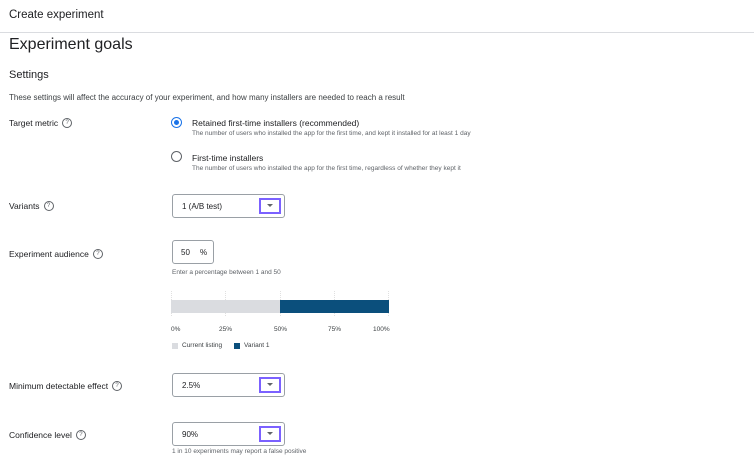 Image resolution: width=754 pixels, height=468 pixels. I want to click on tick-label: 25%, so click(226, 329).